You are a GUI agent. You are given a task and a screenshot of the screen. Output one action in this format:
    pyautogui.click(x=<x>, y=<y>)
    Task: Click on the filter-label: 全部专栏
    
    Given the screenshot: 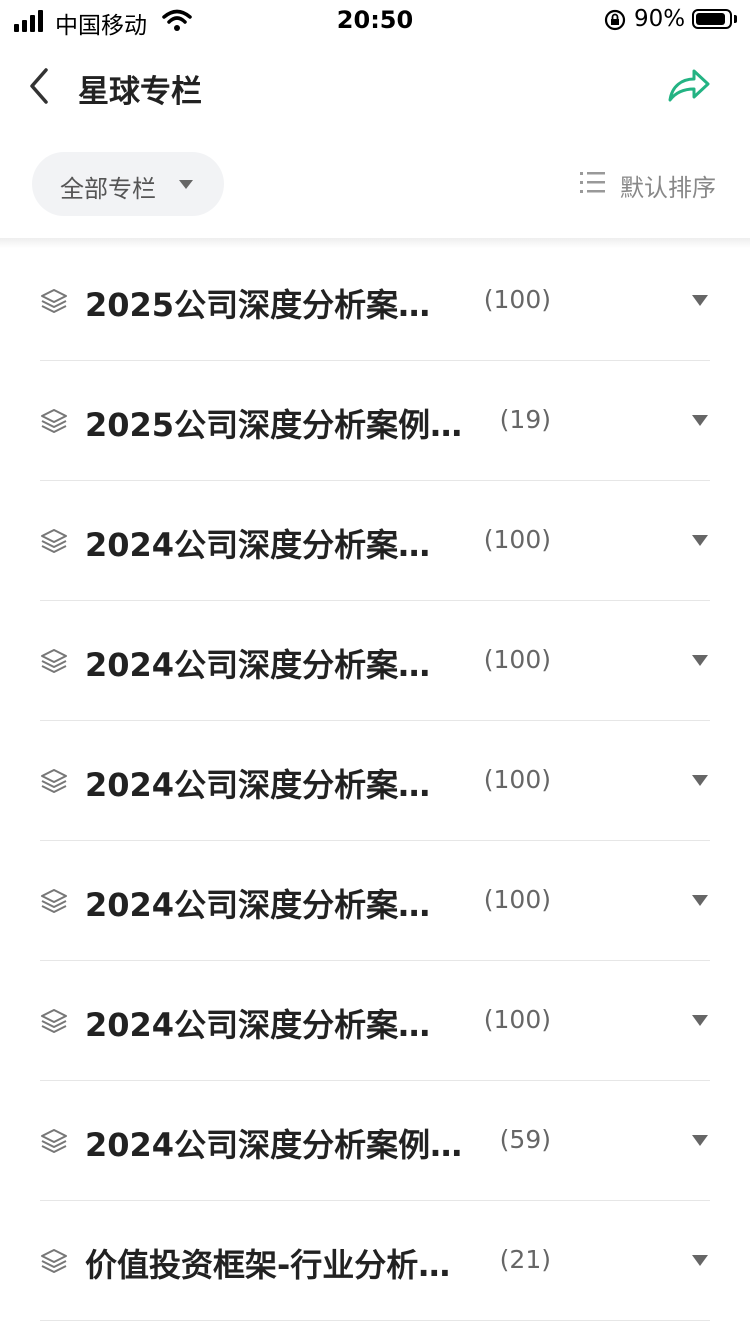 What is the action you would take?
    pyautogui.click(x=108, y=189)
    